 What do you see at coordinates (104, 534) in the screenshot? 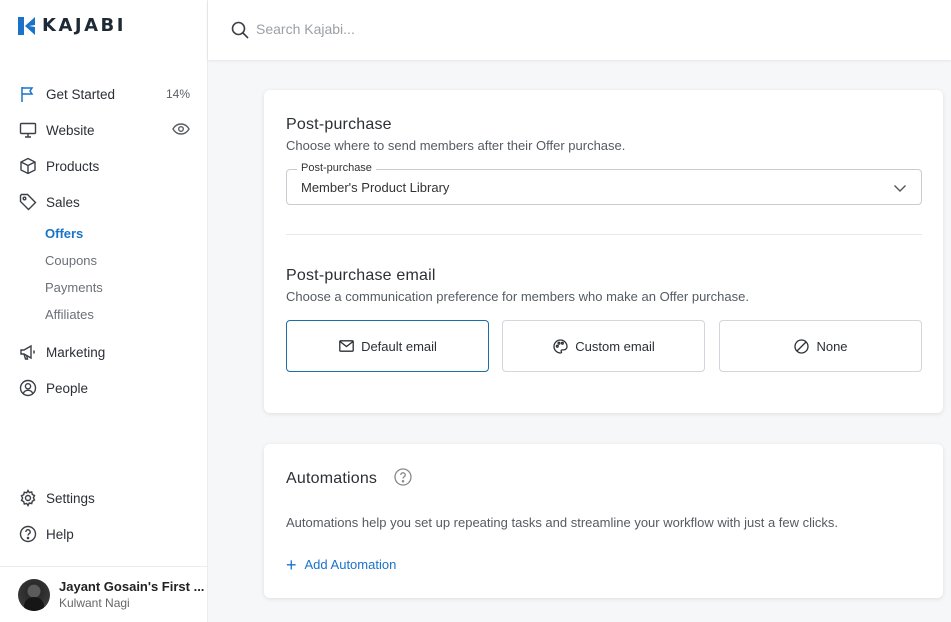
I see `sidebar-item-help: Help` at bounding box center [104, 534].